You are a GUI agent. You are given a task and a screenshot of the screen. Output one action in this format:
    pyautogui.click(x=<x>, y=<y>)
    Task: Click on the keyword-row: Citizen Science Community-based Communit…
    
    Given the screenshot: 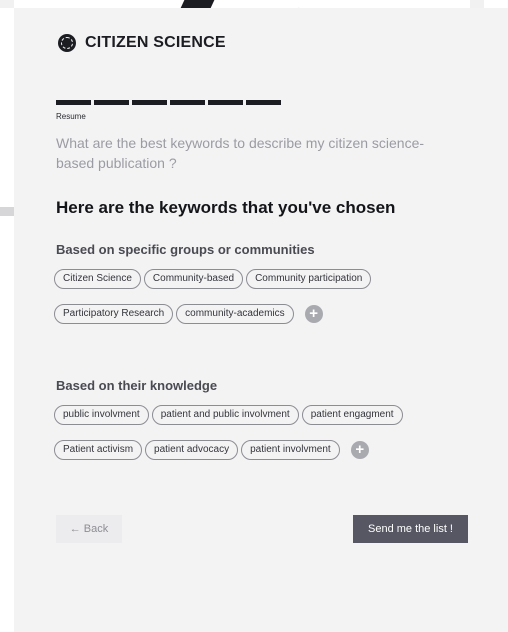 What is the action you would take?
    pyautogui.click(x=213, y=279)
    